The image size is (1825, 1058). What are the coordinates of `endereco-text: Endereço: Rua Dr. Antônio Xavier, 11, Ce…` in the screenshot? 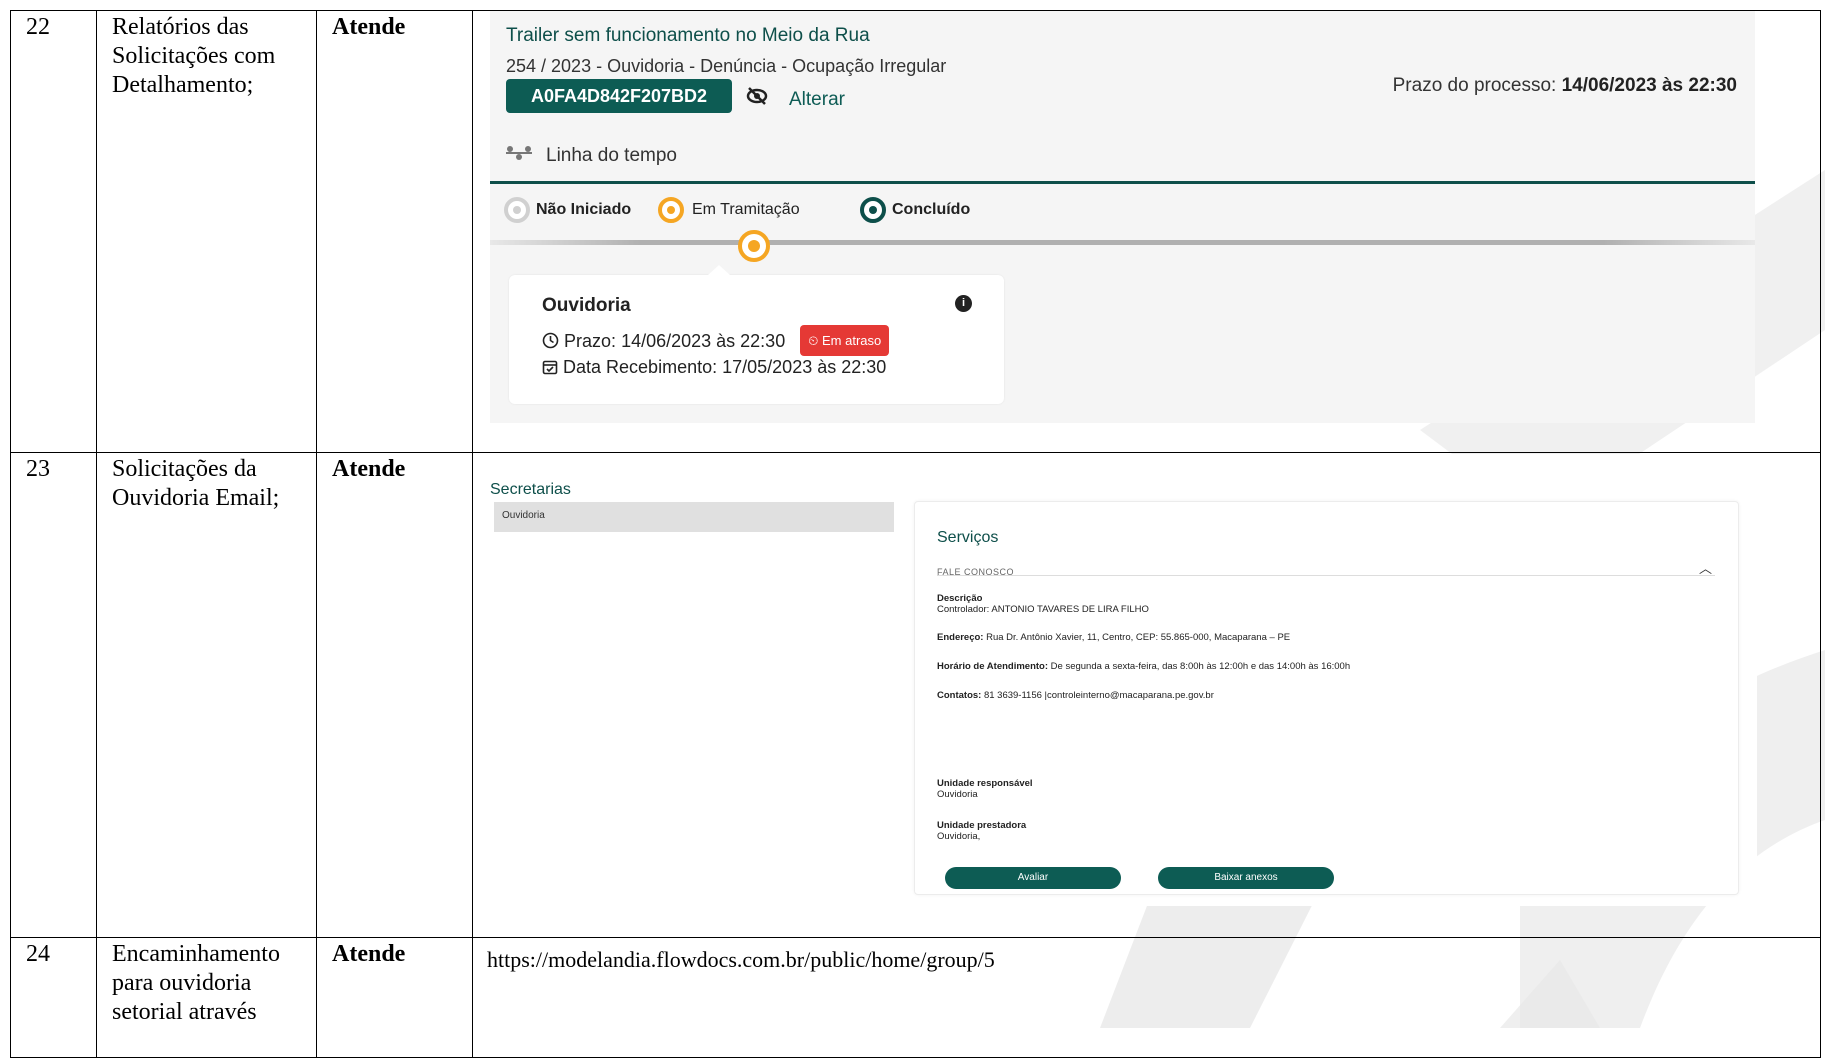 It's located at (1114, 637).